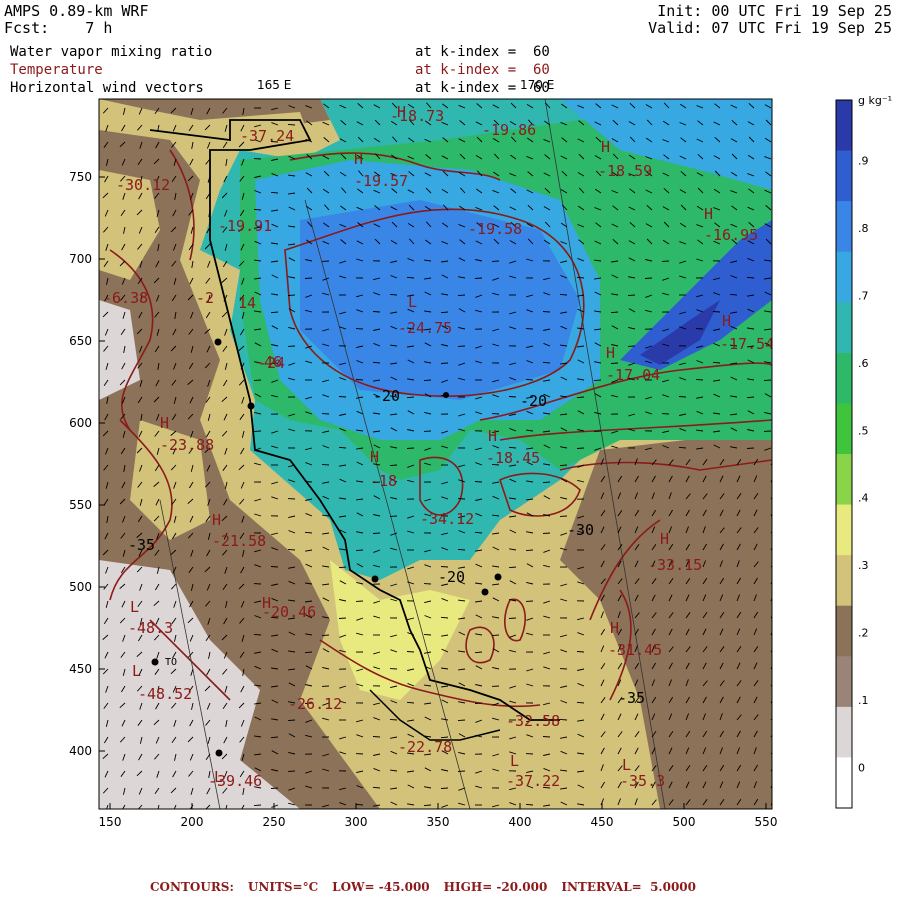 Image resolution: width=900 pixels, height=900 pixels. I want to click on temperature-value-label: -2, so click(205, 298).